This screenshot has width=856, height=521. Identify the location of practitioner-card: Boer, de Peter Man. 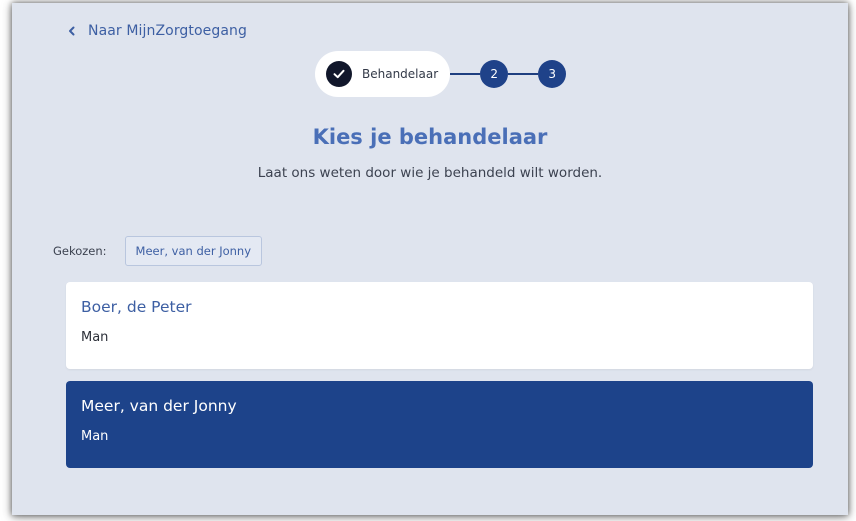
(439, 325).